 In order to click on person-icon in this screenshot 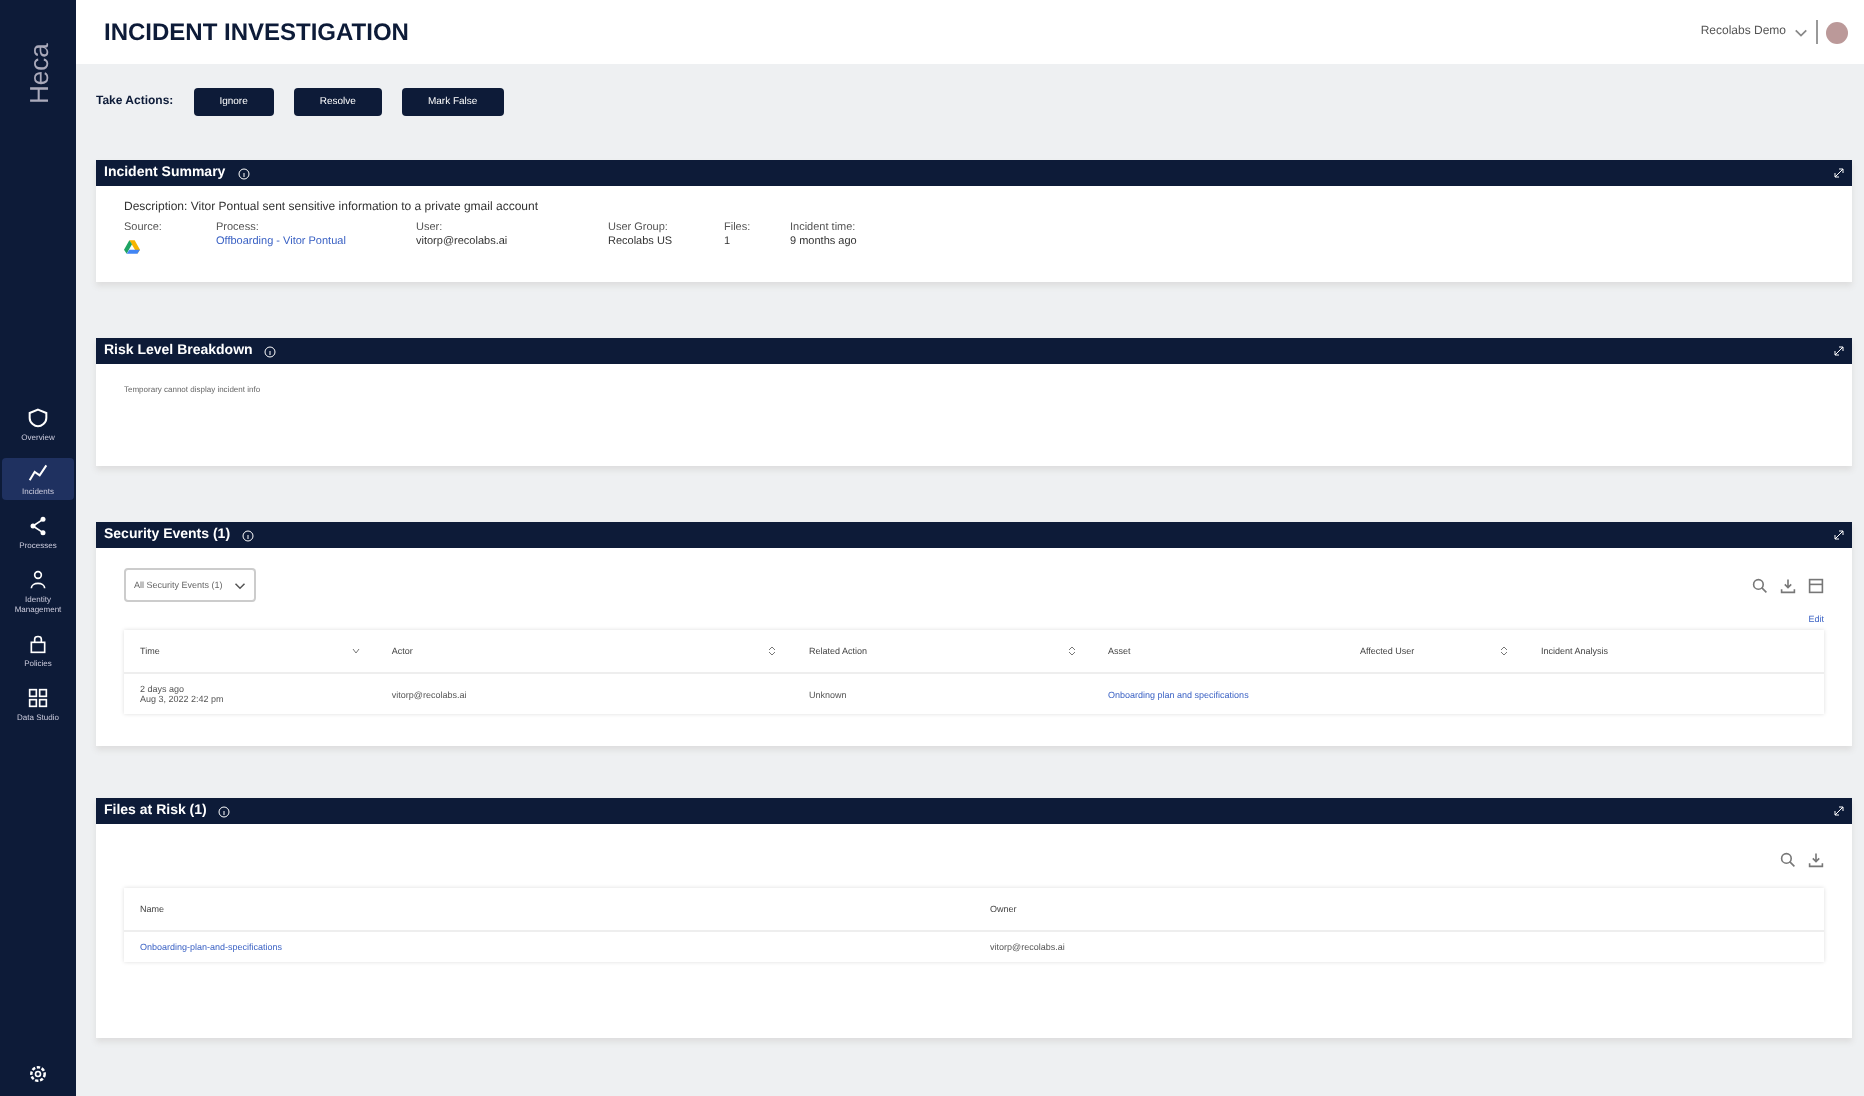, I will do `click(38, 580)`.